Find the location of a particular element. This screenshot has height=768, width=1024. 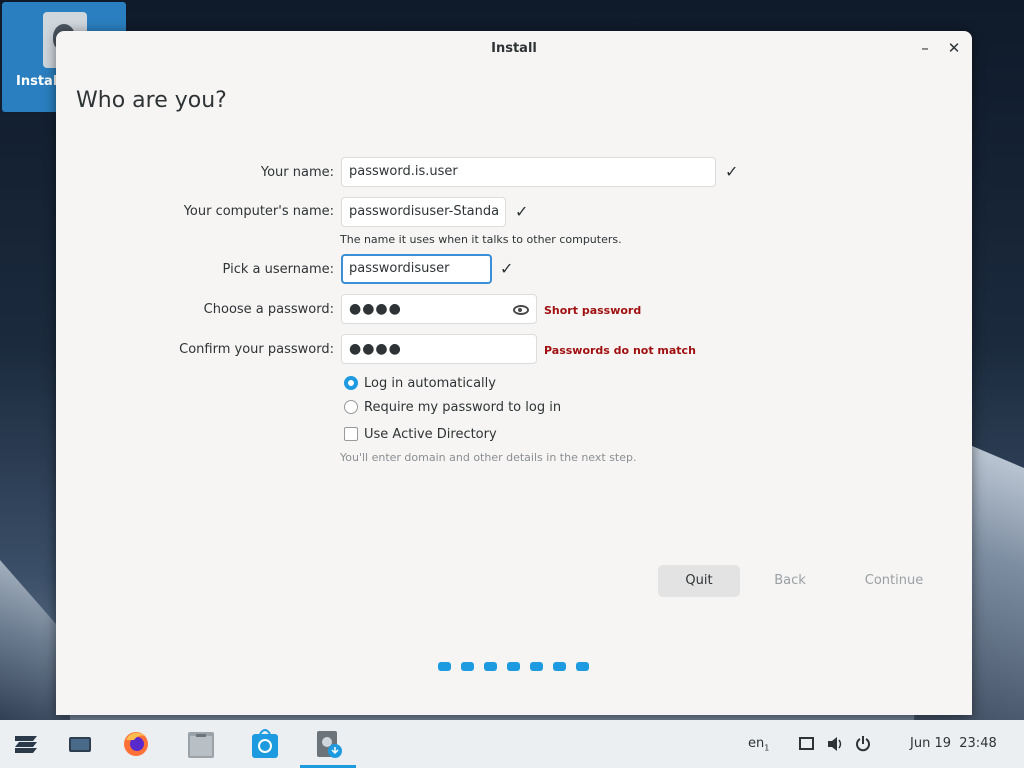

files-icon is located at coordinates (201, 744).